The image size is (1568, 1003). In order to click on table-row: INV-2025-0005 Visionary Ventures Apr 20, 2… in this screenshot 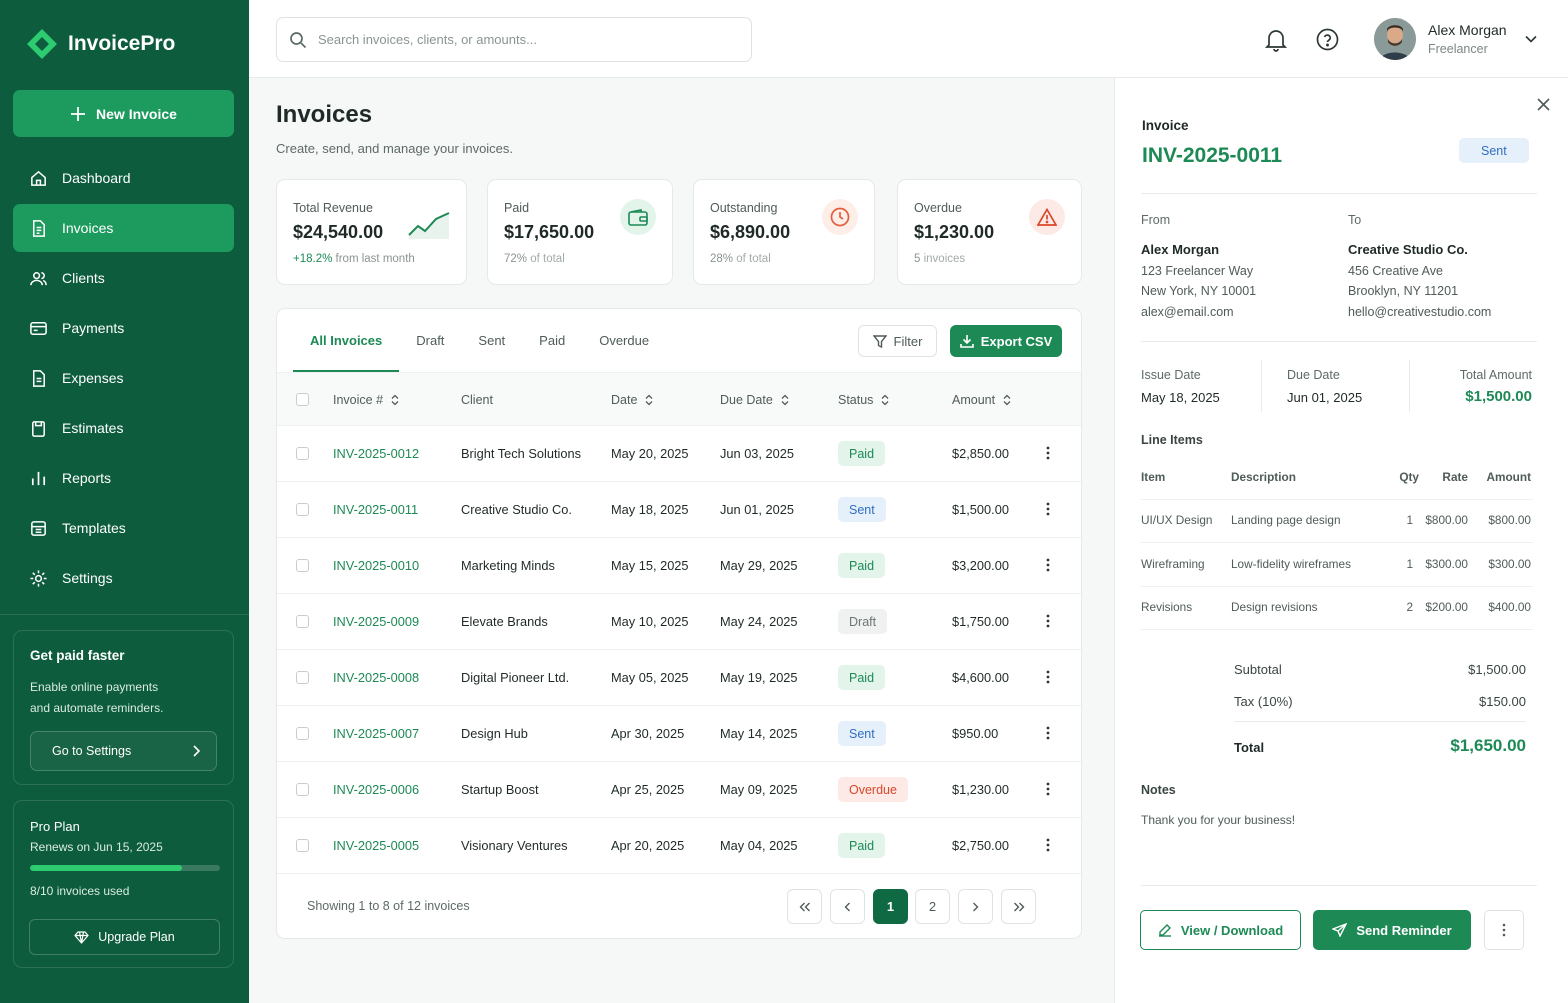, I will do `click(679, 846)`.